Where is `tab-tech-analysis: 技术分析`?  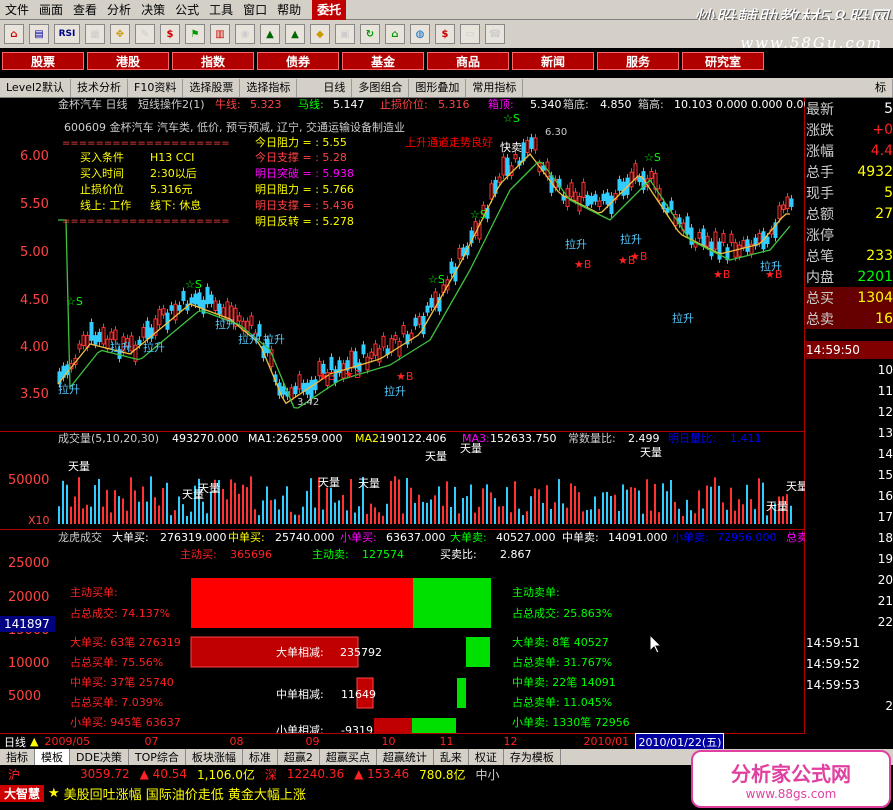 tab-tech-analysis: 技术分析 is located at coordinates (100, 87).